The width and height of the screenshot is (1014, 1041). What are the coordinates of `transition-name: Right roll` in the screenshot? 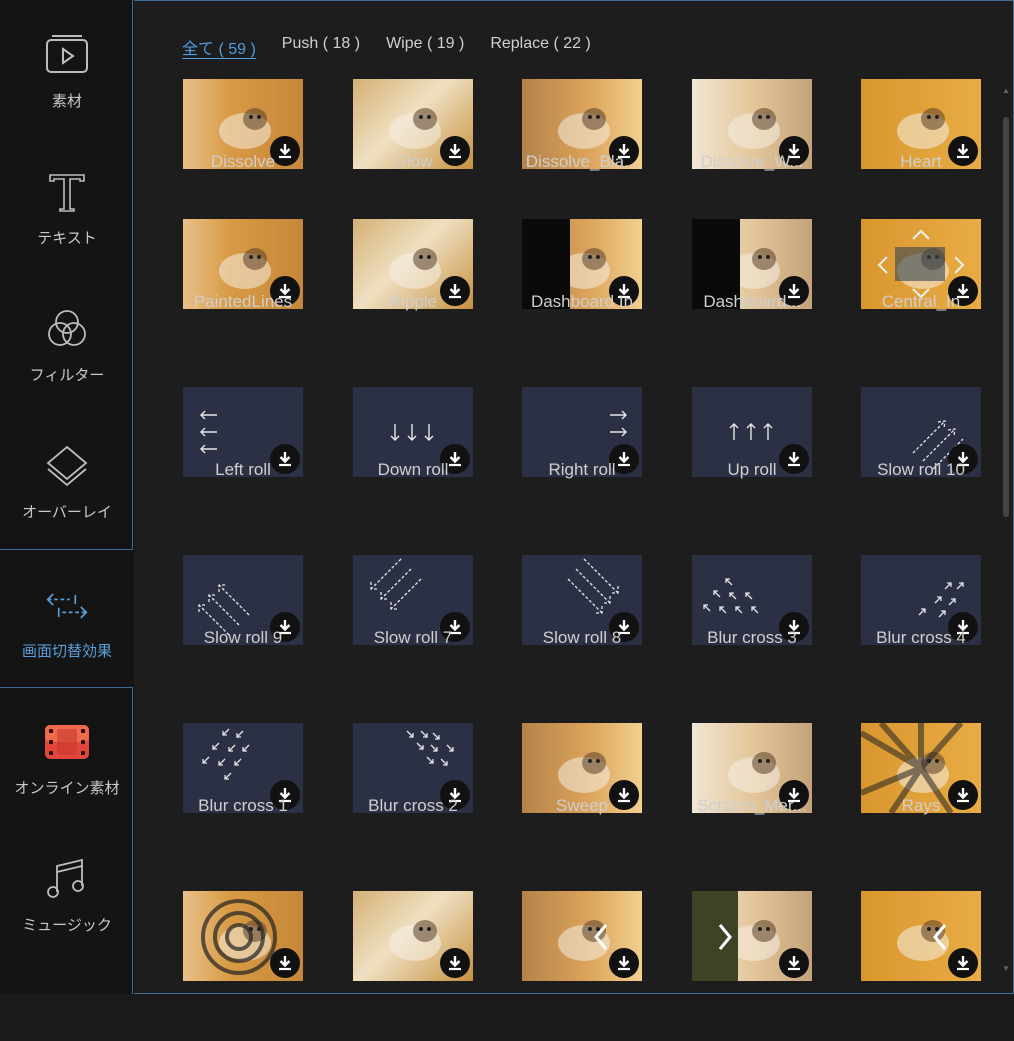 It's located at (582, 469).